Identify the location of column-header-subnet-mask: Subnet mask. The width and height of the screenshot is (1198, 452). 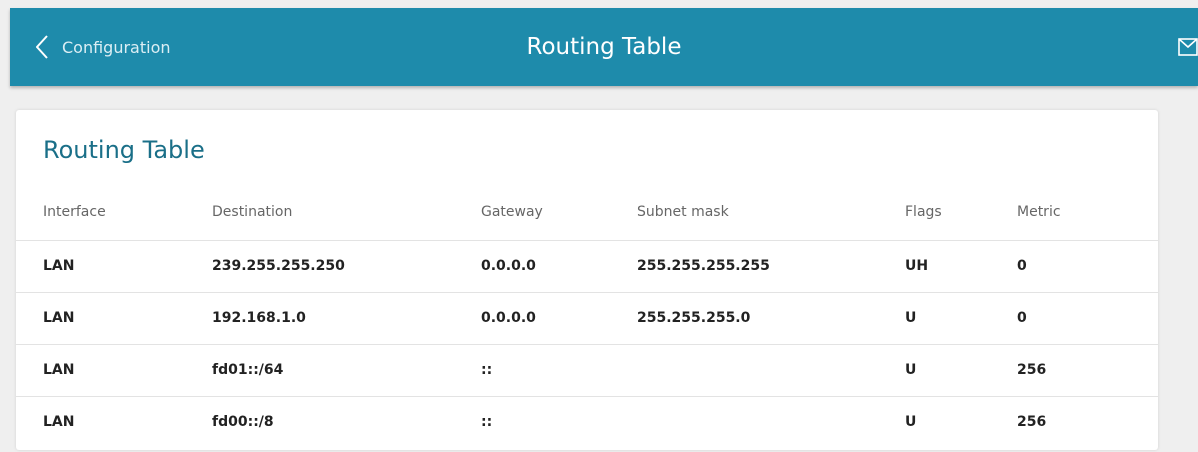
(683, 212).